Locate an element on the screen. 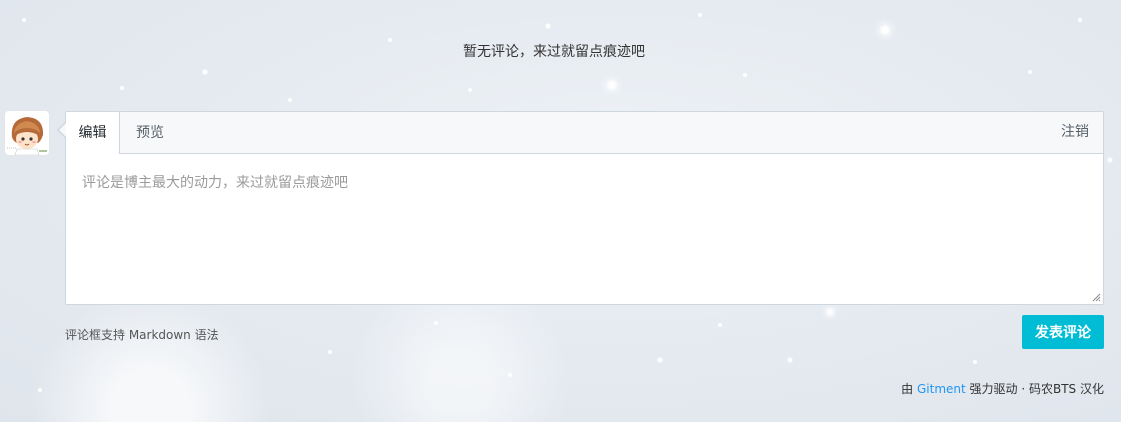  footer-prefix: 由 is located at coordinates (907, 389).